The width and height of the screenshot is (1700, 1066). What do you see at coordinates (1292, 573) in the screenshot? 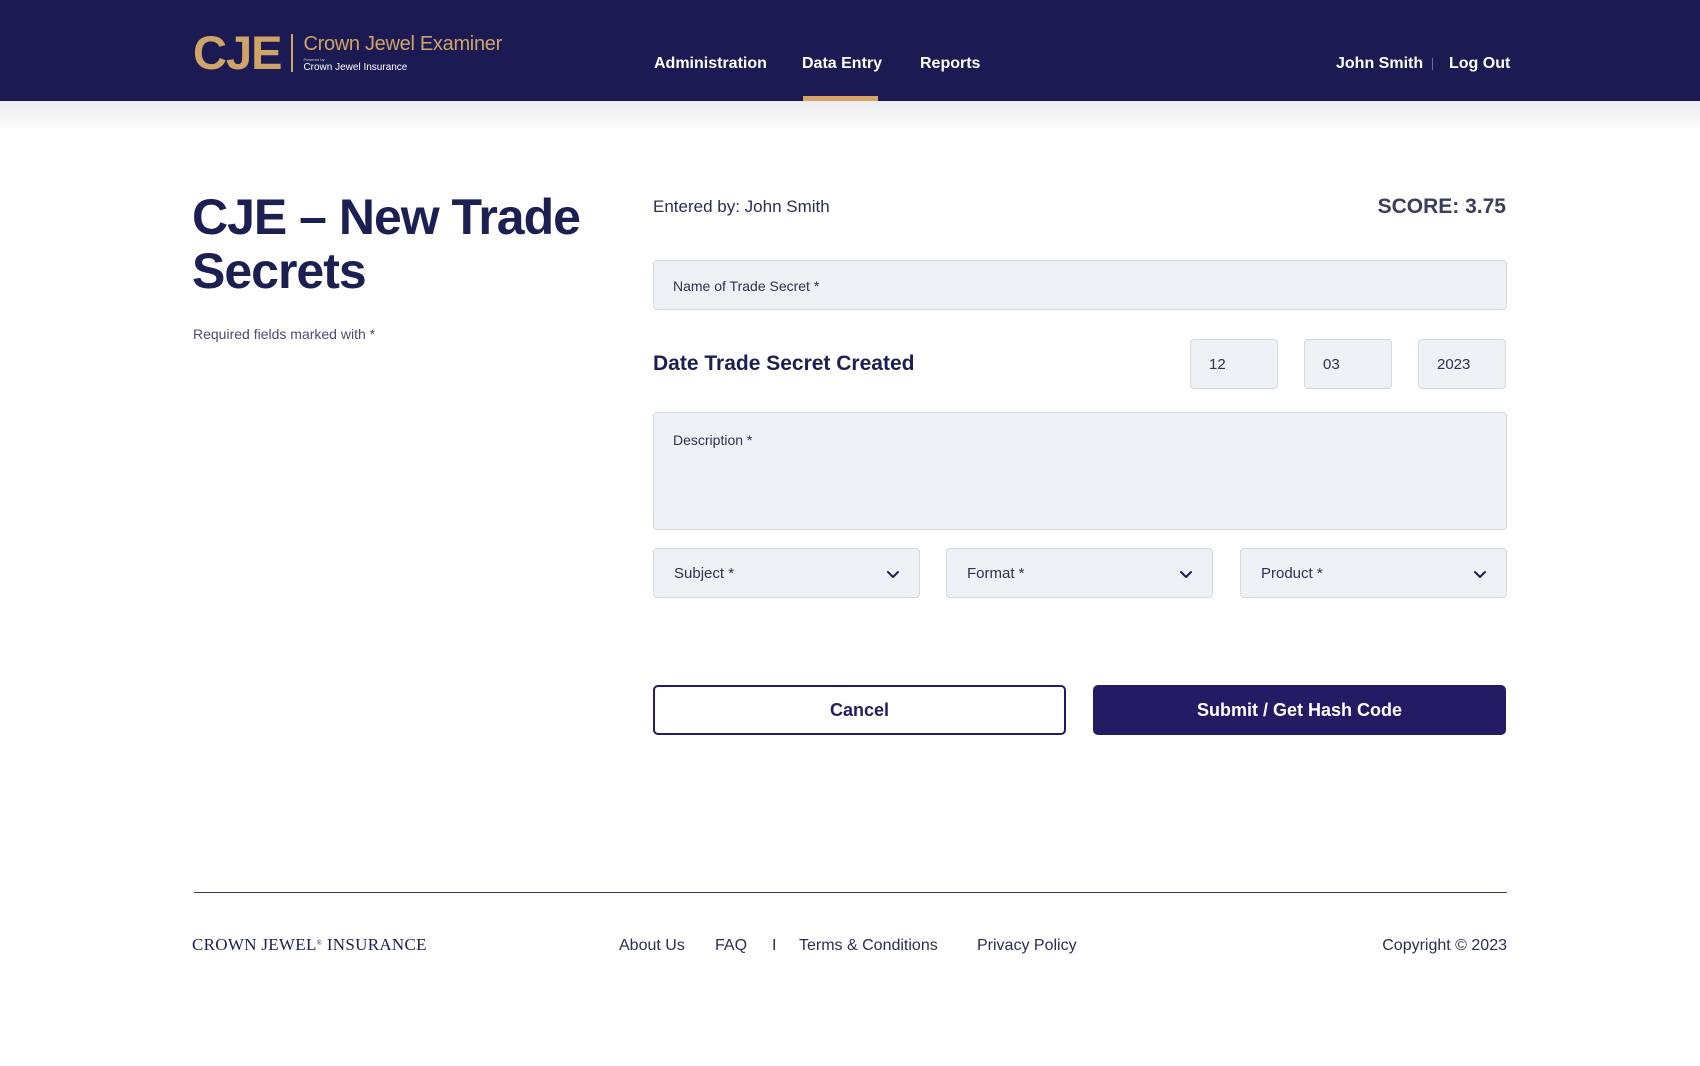
I see `product-select-label: Product *` at bounding box center [1292, 573].